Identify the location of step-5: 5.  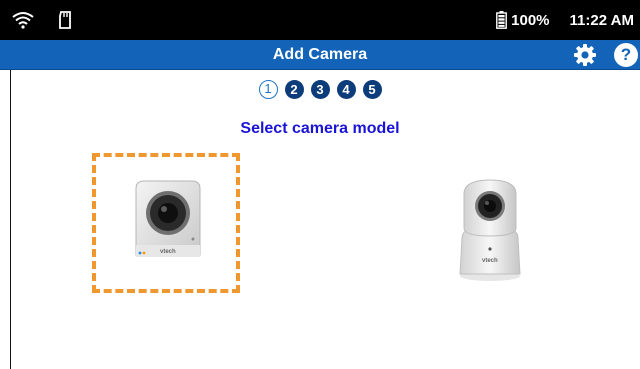
(372, 89).